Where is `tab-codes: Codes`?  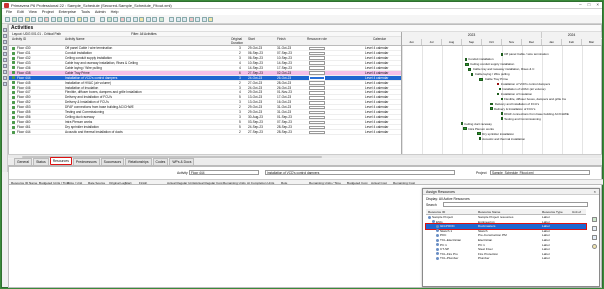 tab-codes: Codes is located at coordinates (160, 161).